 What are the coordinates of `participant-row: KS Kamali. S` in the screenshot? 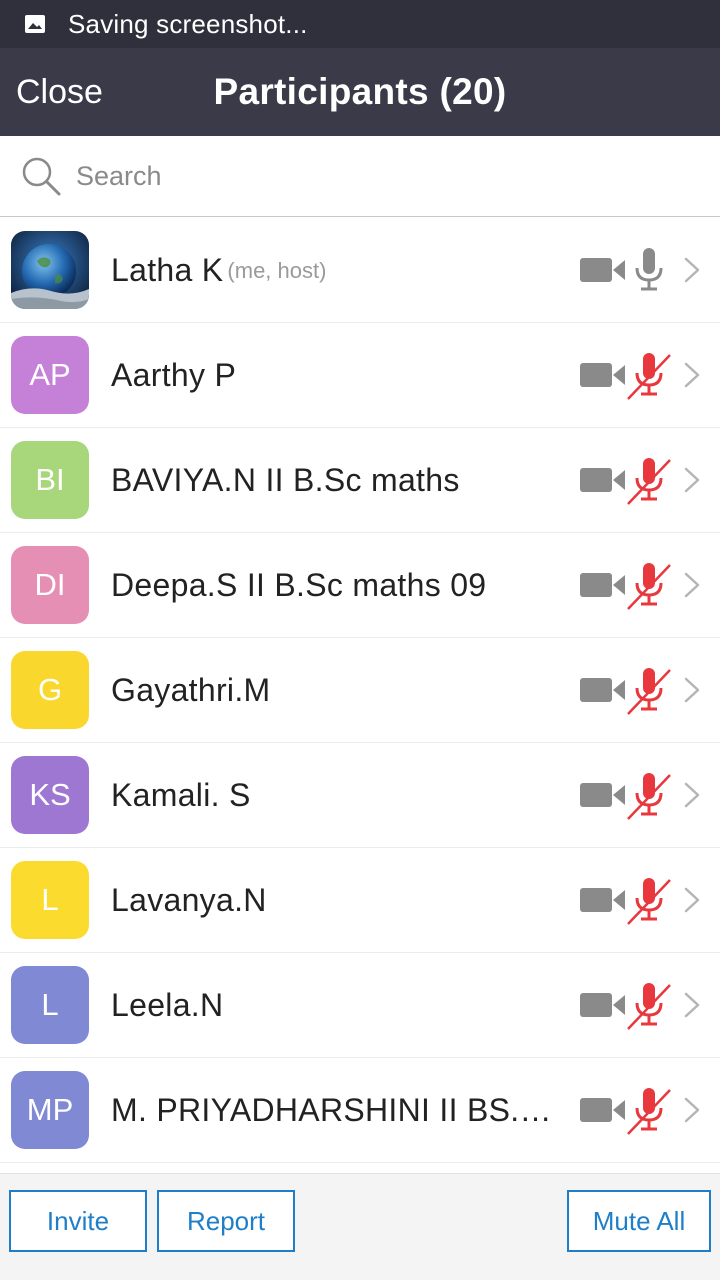 It's located at (360, 795).